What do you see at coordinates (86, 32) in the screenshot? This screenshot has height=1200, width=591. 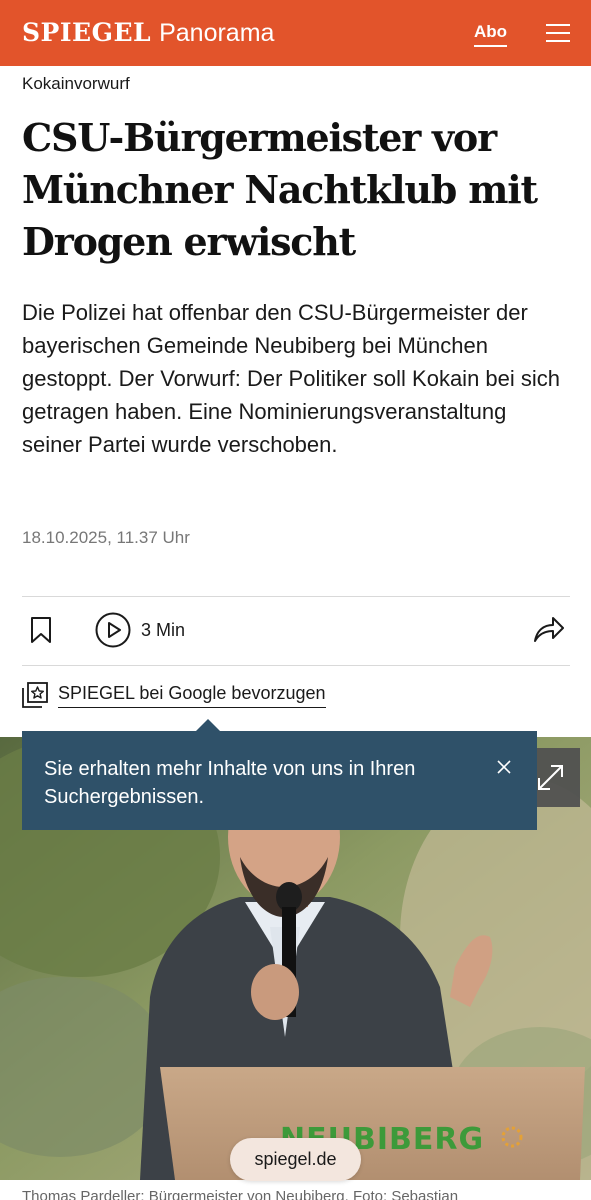 I see `spiegel-logo: SPIEGEL` at bounding box center [86, 32].